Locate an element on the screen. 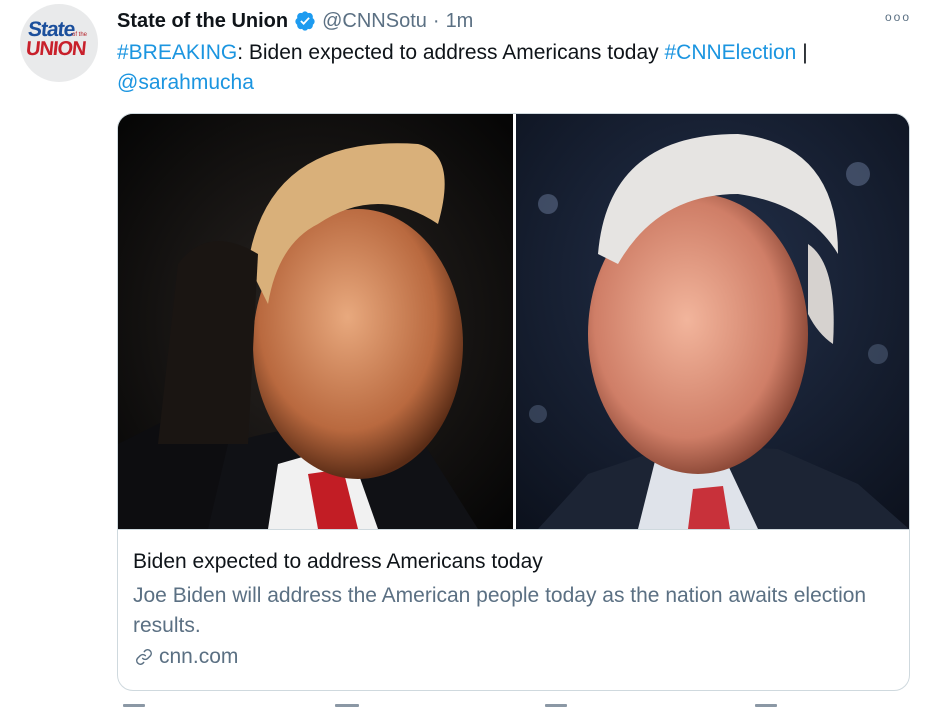 The height and width of the screenshot is (710, 933). card-domain-text: cnn.com is located at coordinates (199, 656).